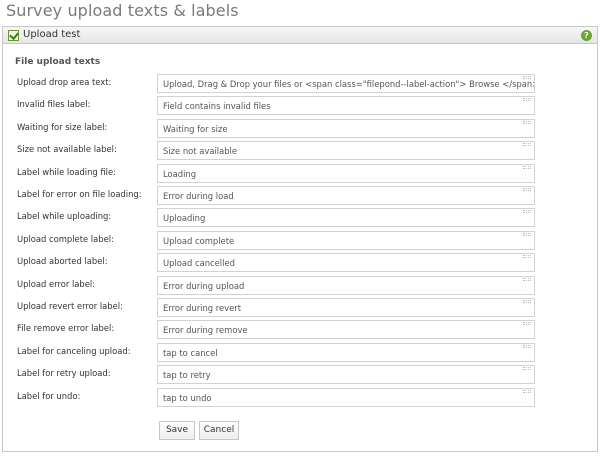 Image resolution: width=600 pixels, height=456 pixels. Describe the element at coordinates (346, 285) in the screenshot. I see `text-input: Error during upload` at that location.